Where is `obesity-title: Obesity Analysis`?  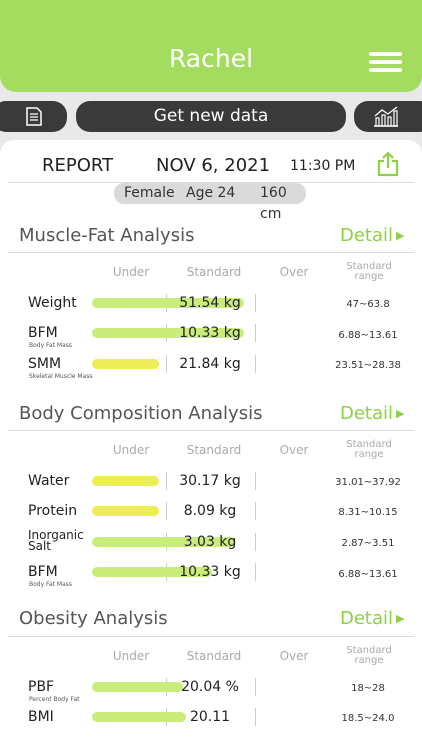
obesity-title: Obesity Analysis is located at coordinates (93, 618).